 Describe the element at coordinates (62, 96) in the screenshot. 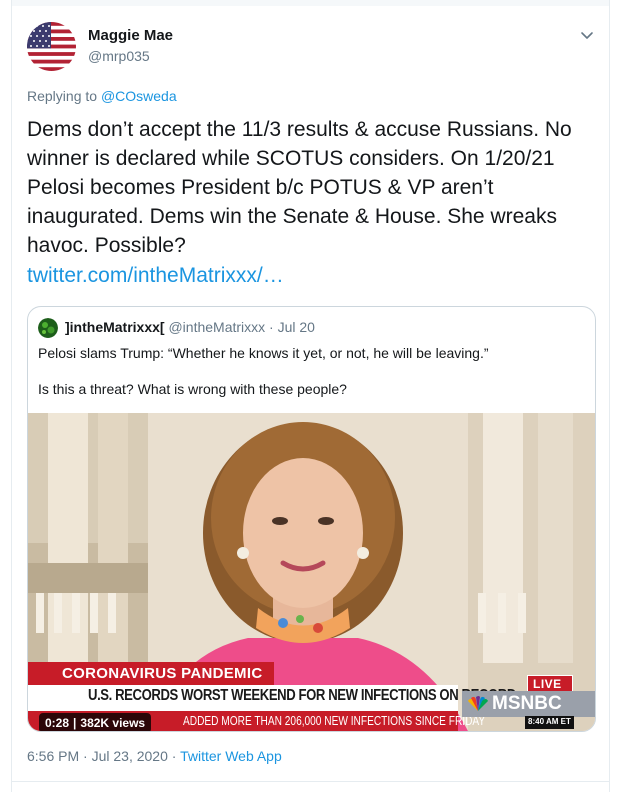

I see `replying-prefix: Replying to` at that location.